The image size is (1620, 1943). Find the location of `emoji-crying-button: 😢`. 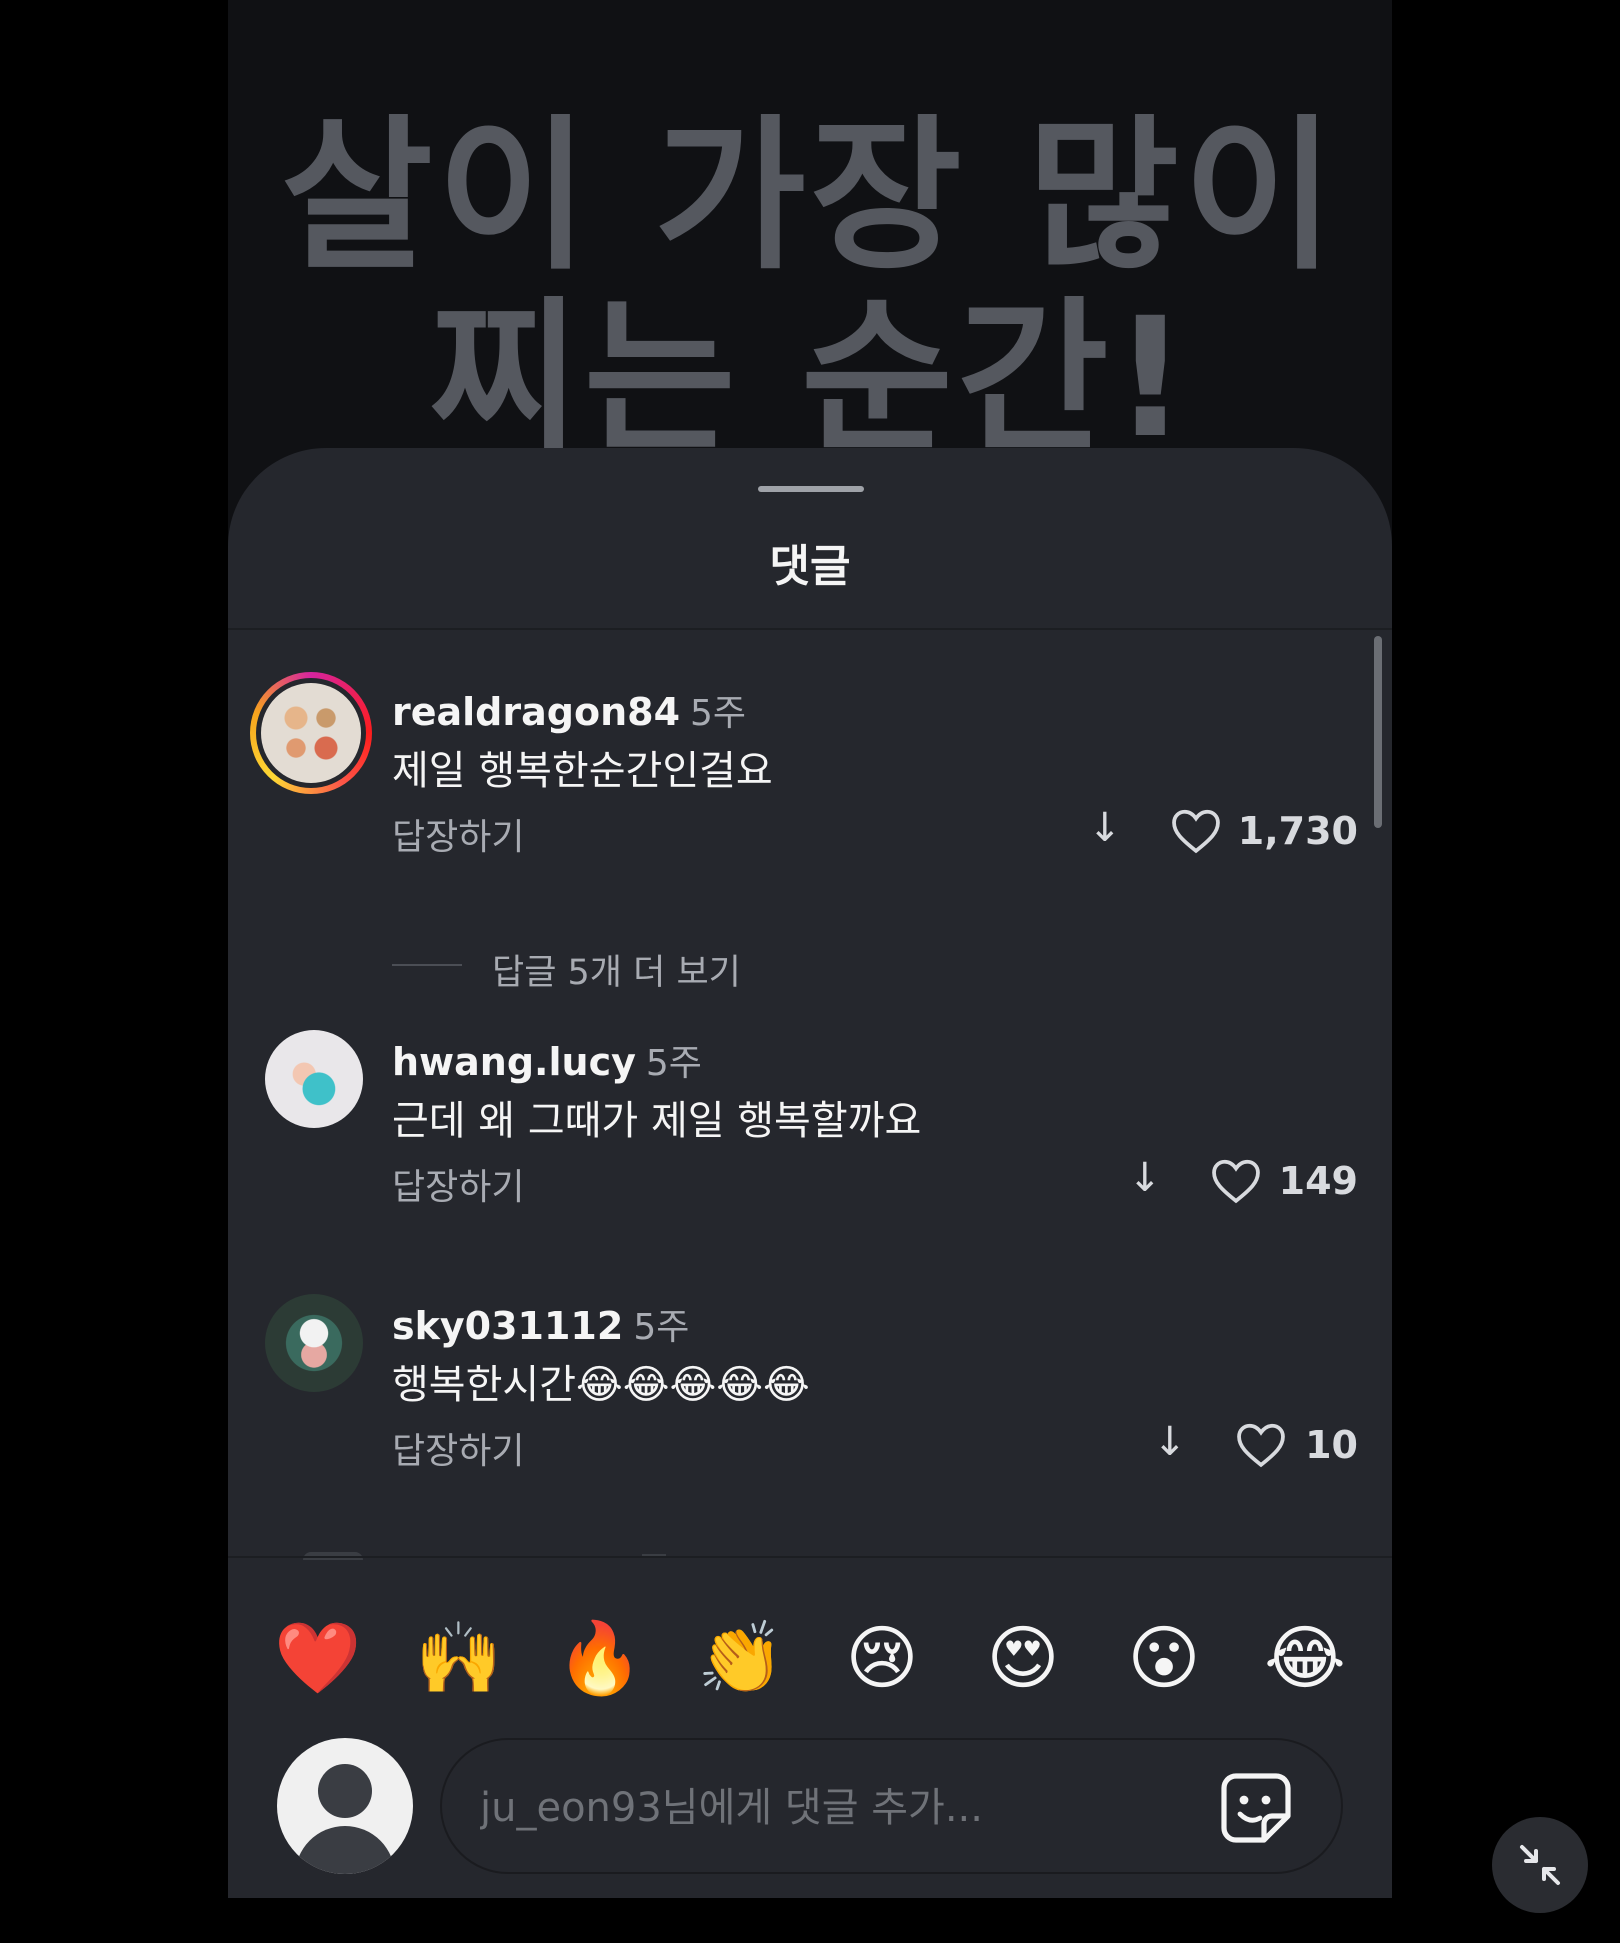

emoji-crying-button: 😢 is located at coordinates (882, 1658).